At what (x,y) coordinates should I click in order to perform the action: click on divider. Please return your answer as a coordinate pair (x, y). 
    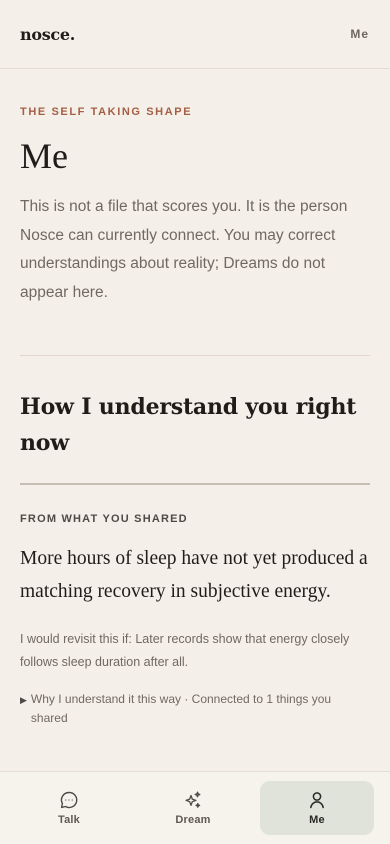
    Looking at the image, I should click on (195, 355).